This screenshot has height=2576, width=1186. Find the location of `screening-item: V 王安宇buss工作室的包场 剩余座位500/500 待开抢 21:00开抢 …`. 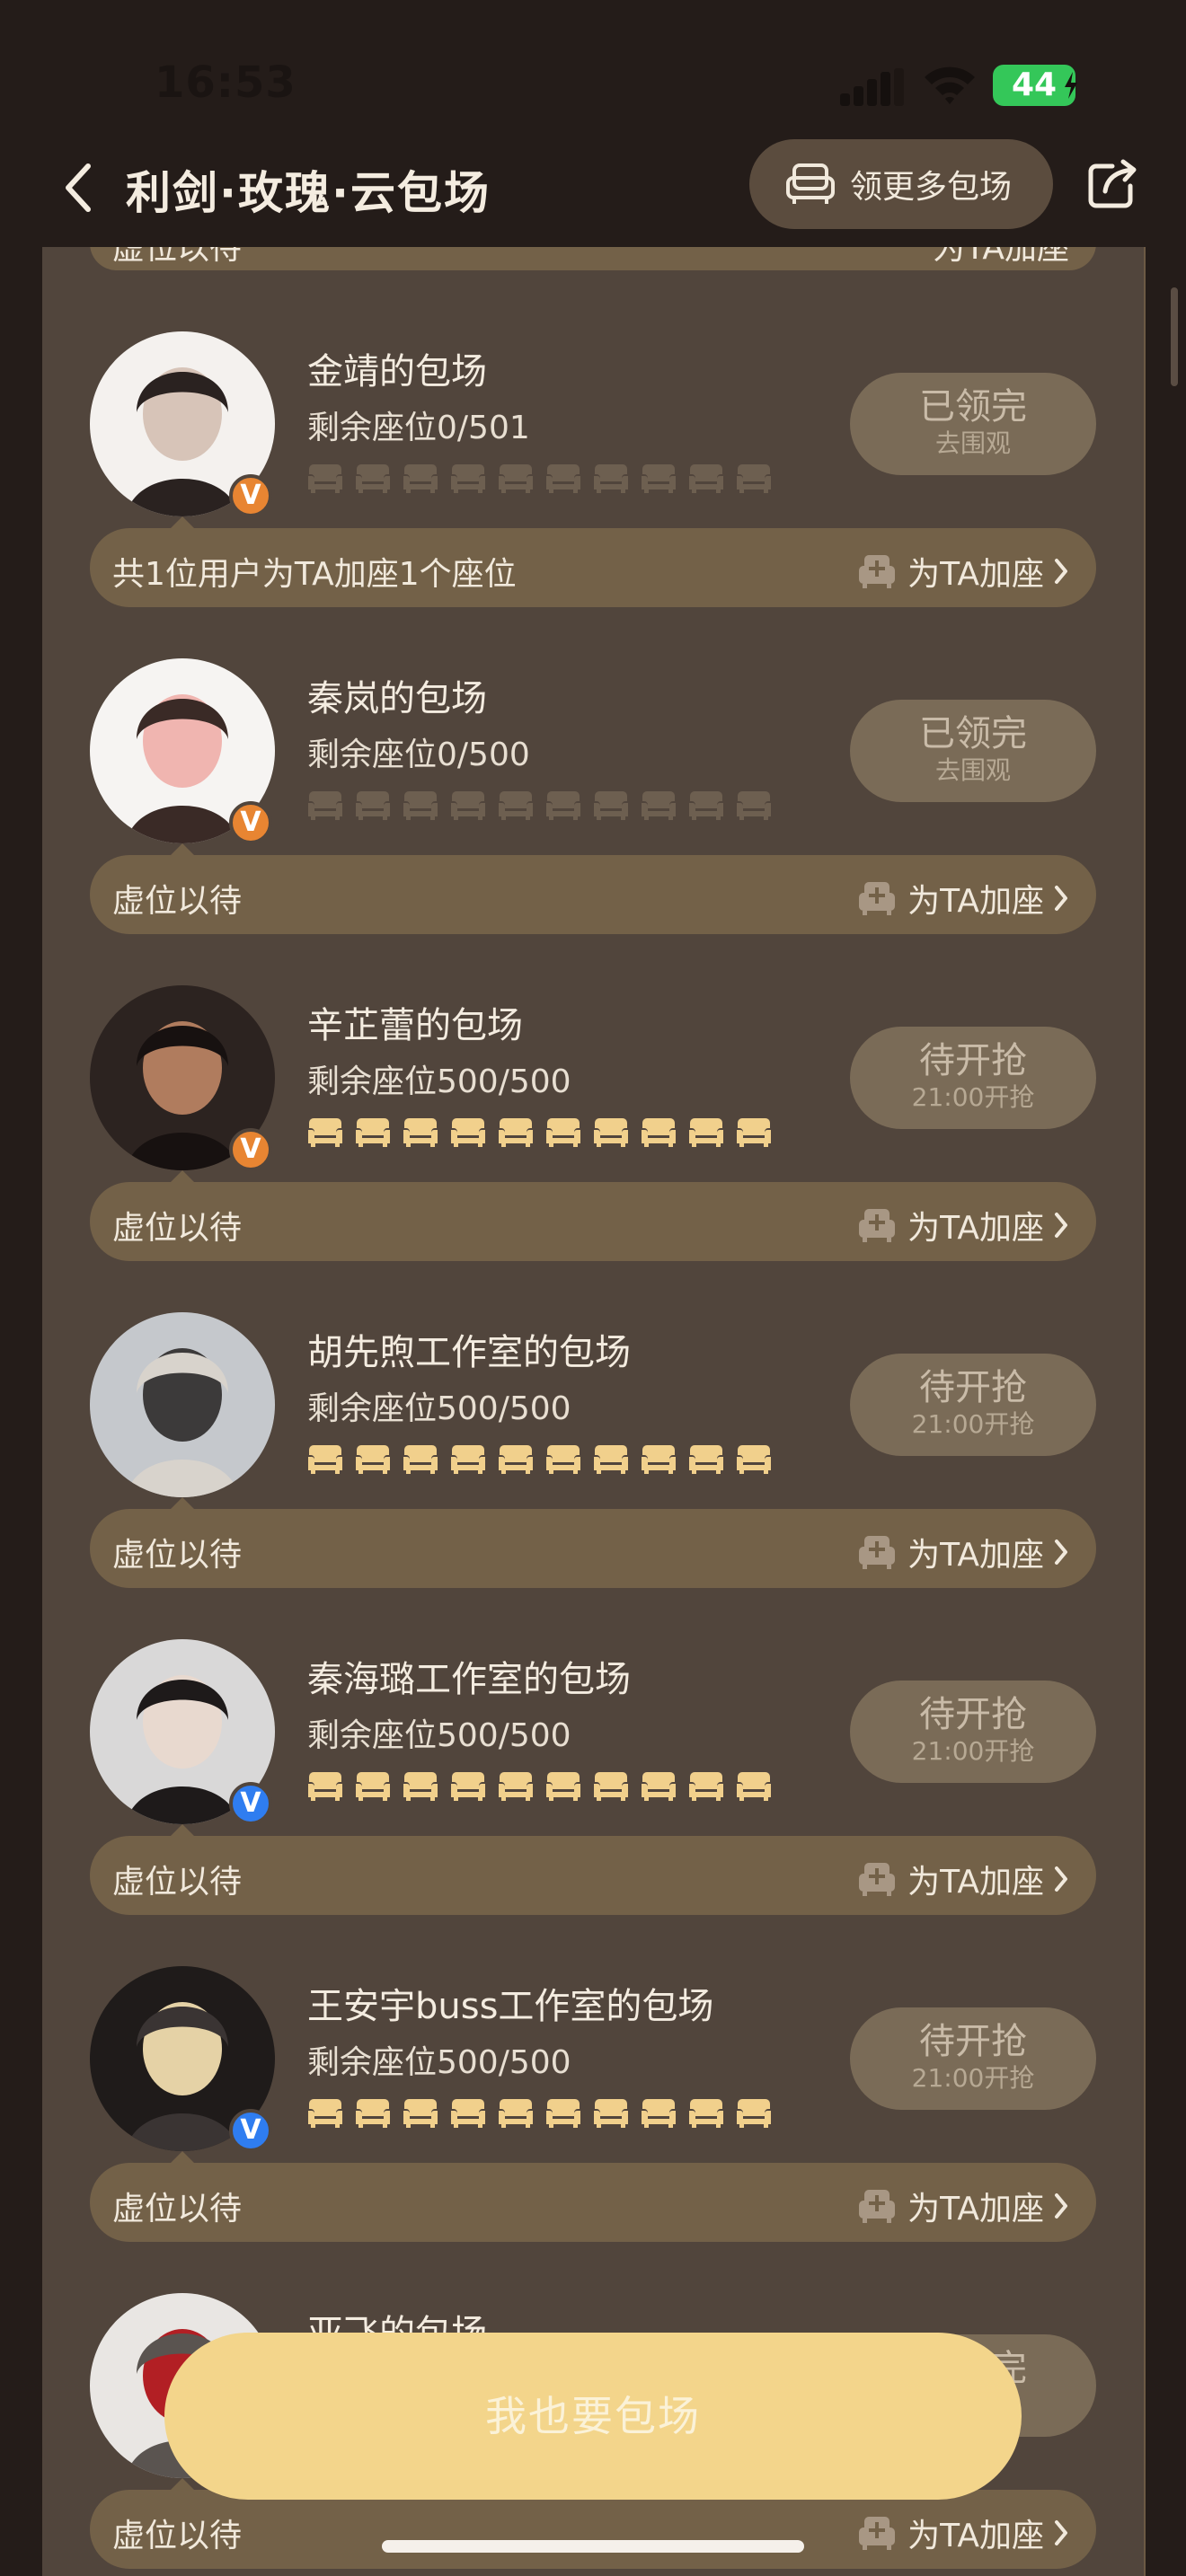

screening-item: V 王安宇buss工作室的包场 剩余座位500/500 待开抢 21:00开抢 … is located at coordinates (593, 2062).